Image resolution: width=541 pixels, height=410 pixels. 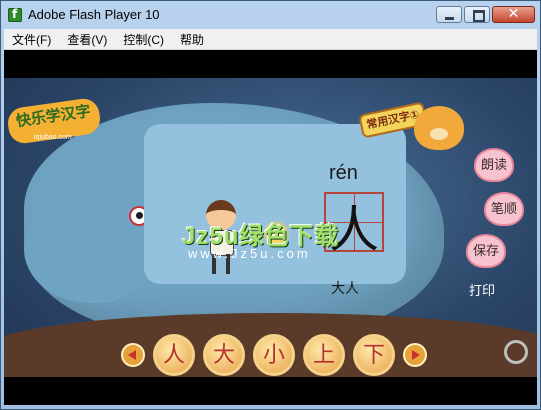 I want to click on logo-url: iqiubao.com, so click(x=53, y=137).